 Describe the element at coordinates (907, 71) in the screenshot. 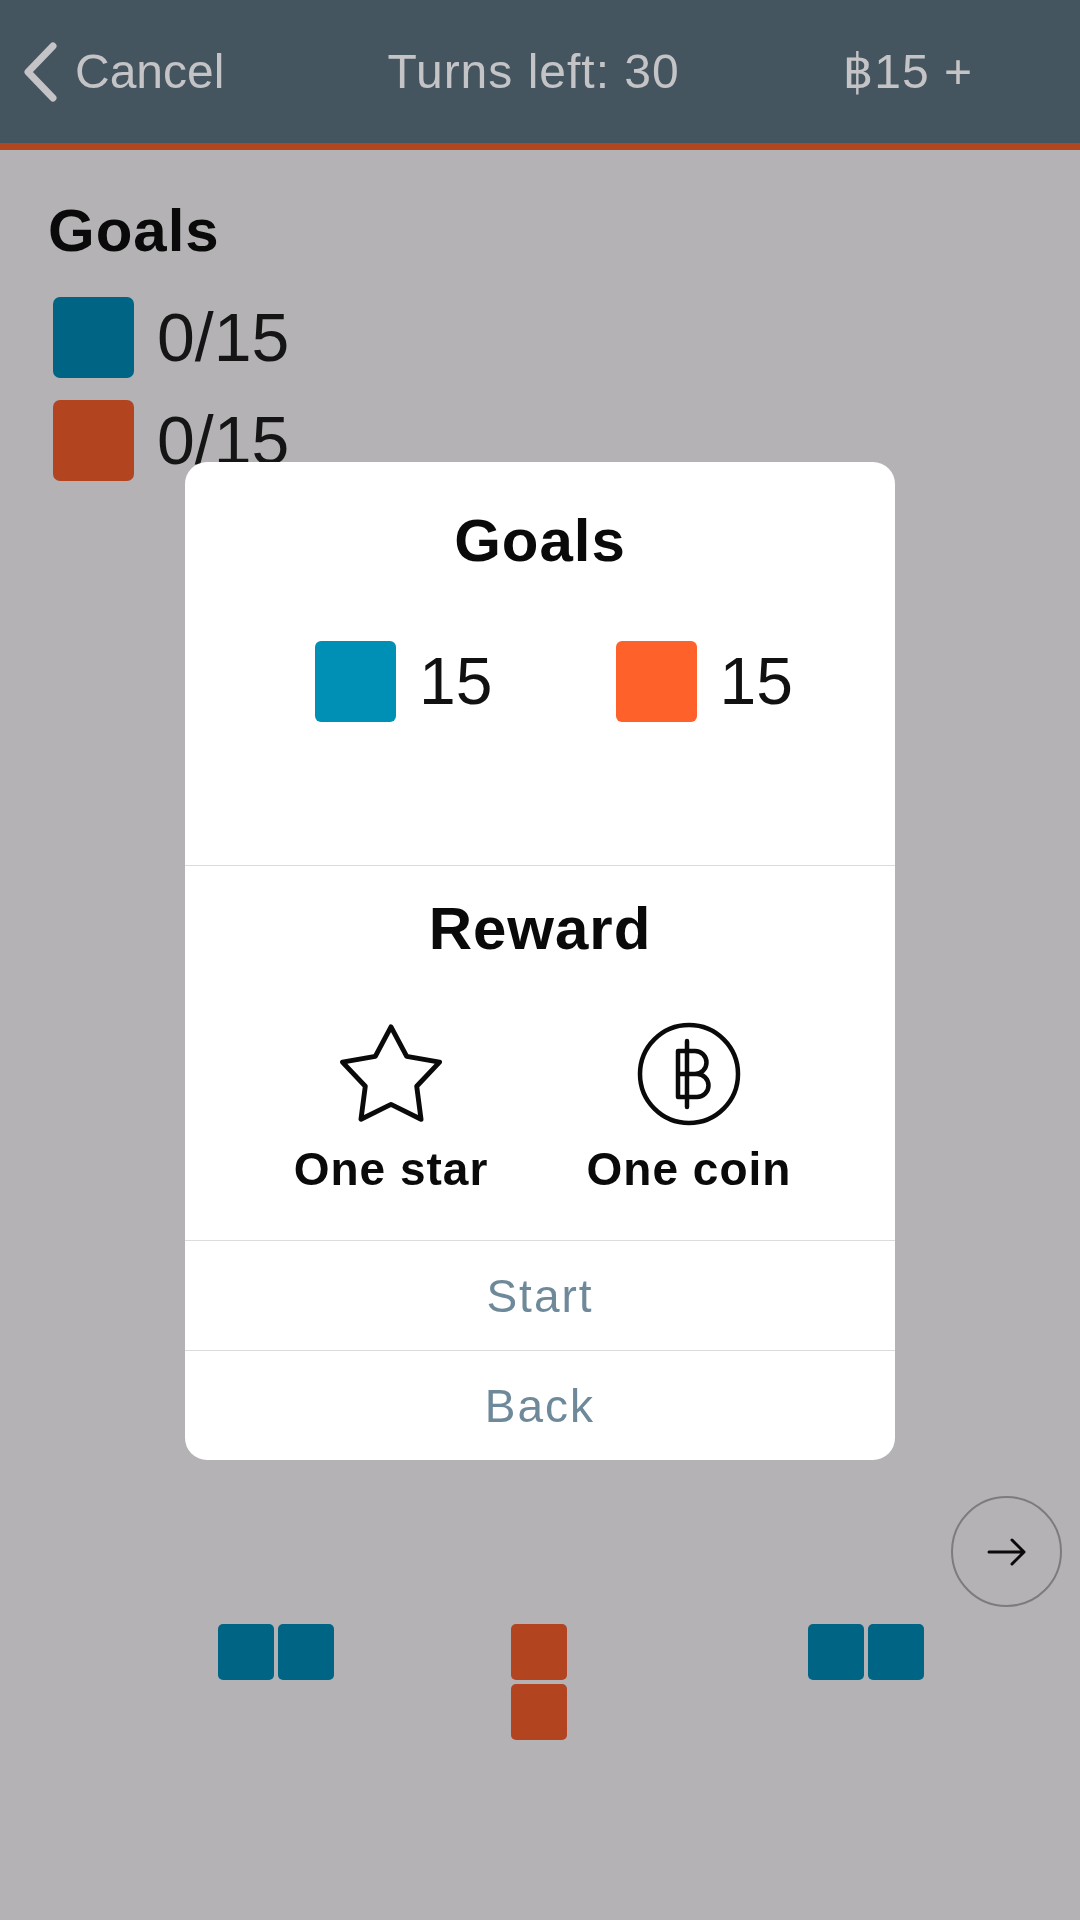

I see `coin-balance-button: ฿15 +` at that location.